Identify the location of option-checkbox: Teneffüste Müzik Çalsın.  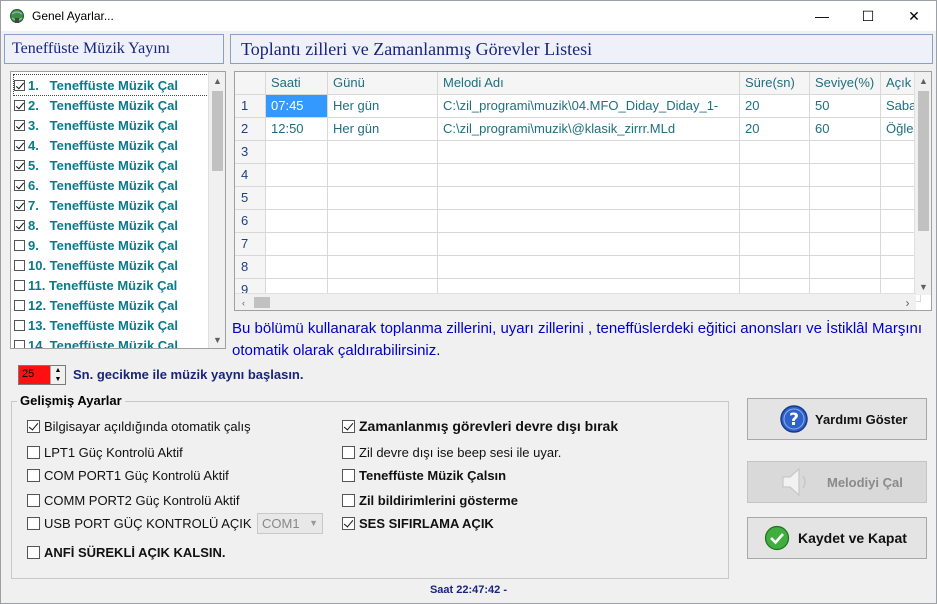
(424, 475).